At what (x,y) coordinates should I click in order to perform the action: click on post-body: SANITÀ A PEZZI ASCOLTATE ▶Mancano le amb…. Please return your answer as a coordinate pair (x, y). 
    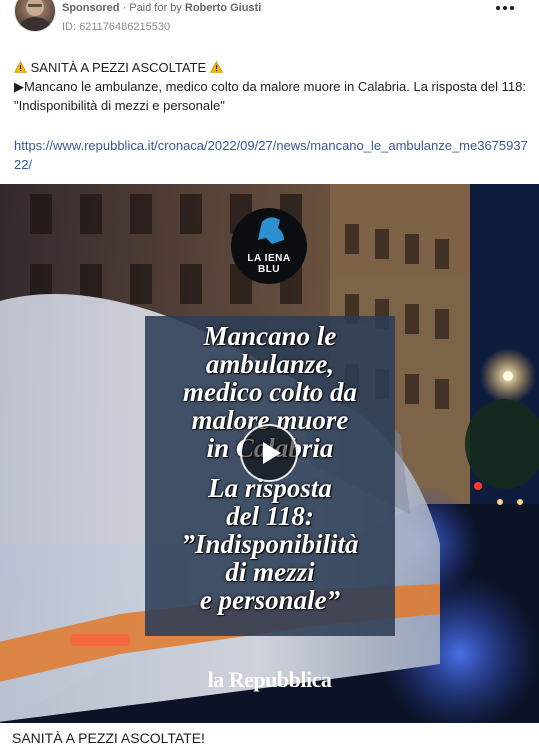
    Looking at the image, I should click on (271, 86).